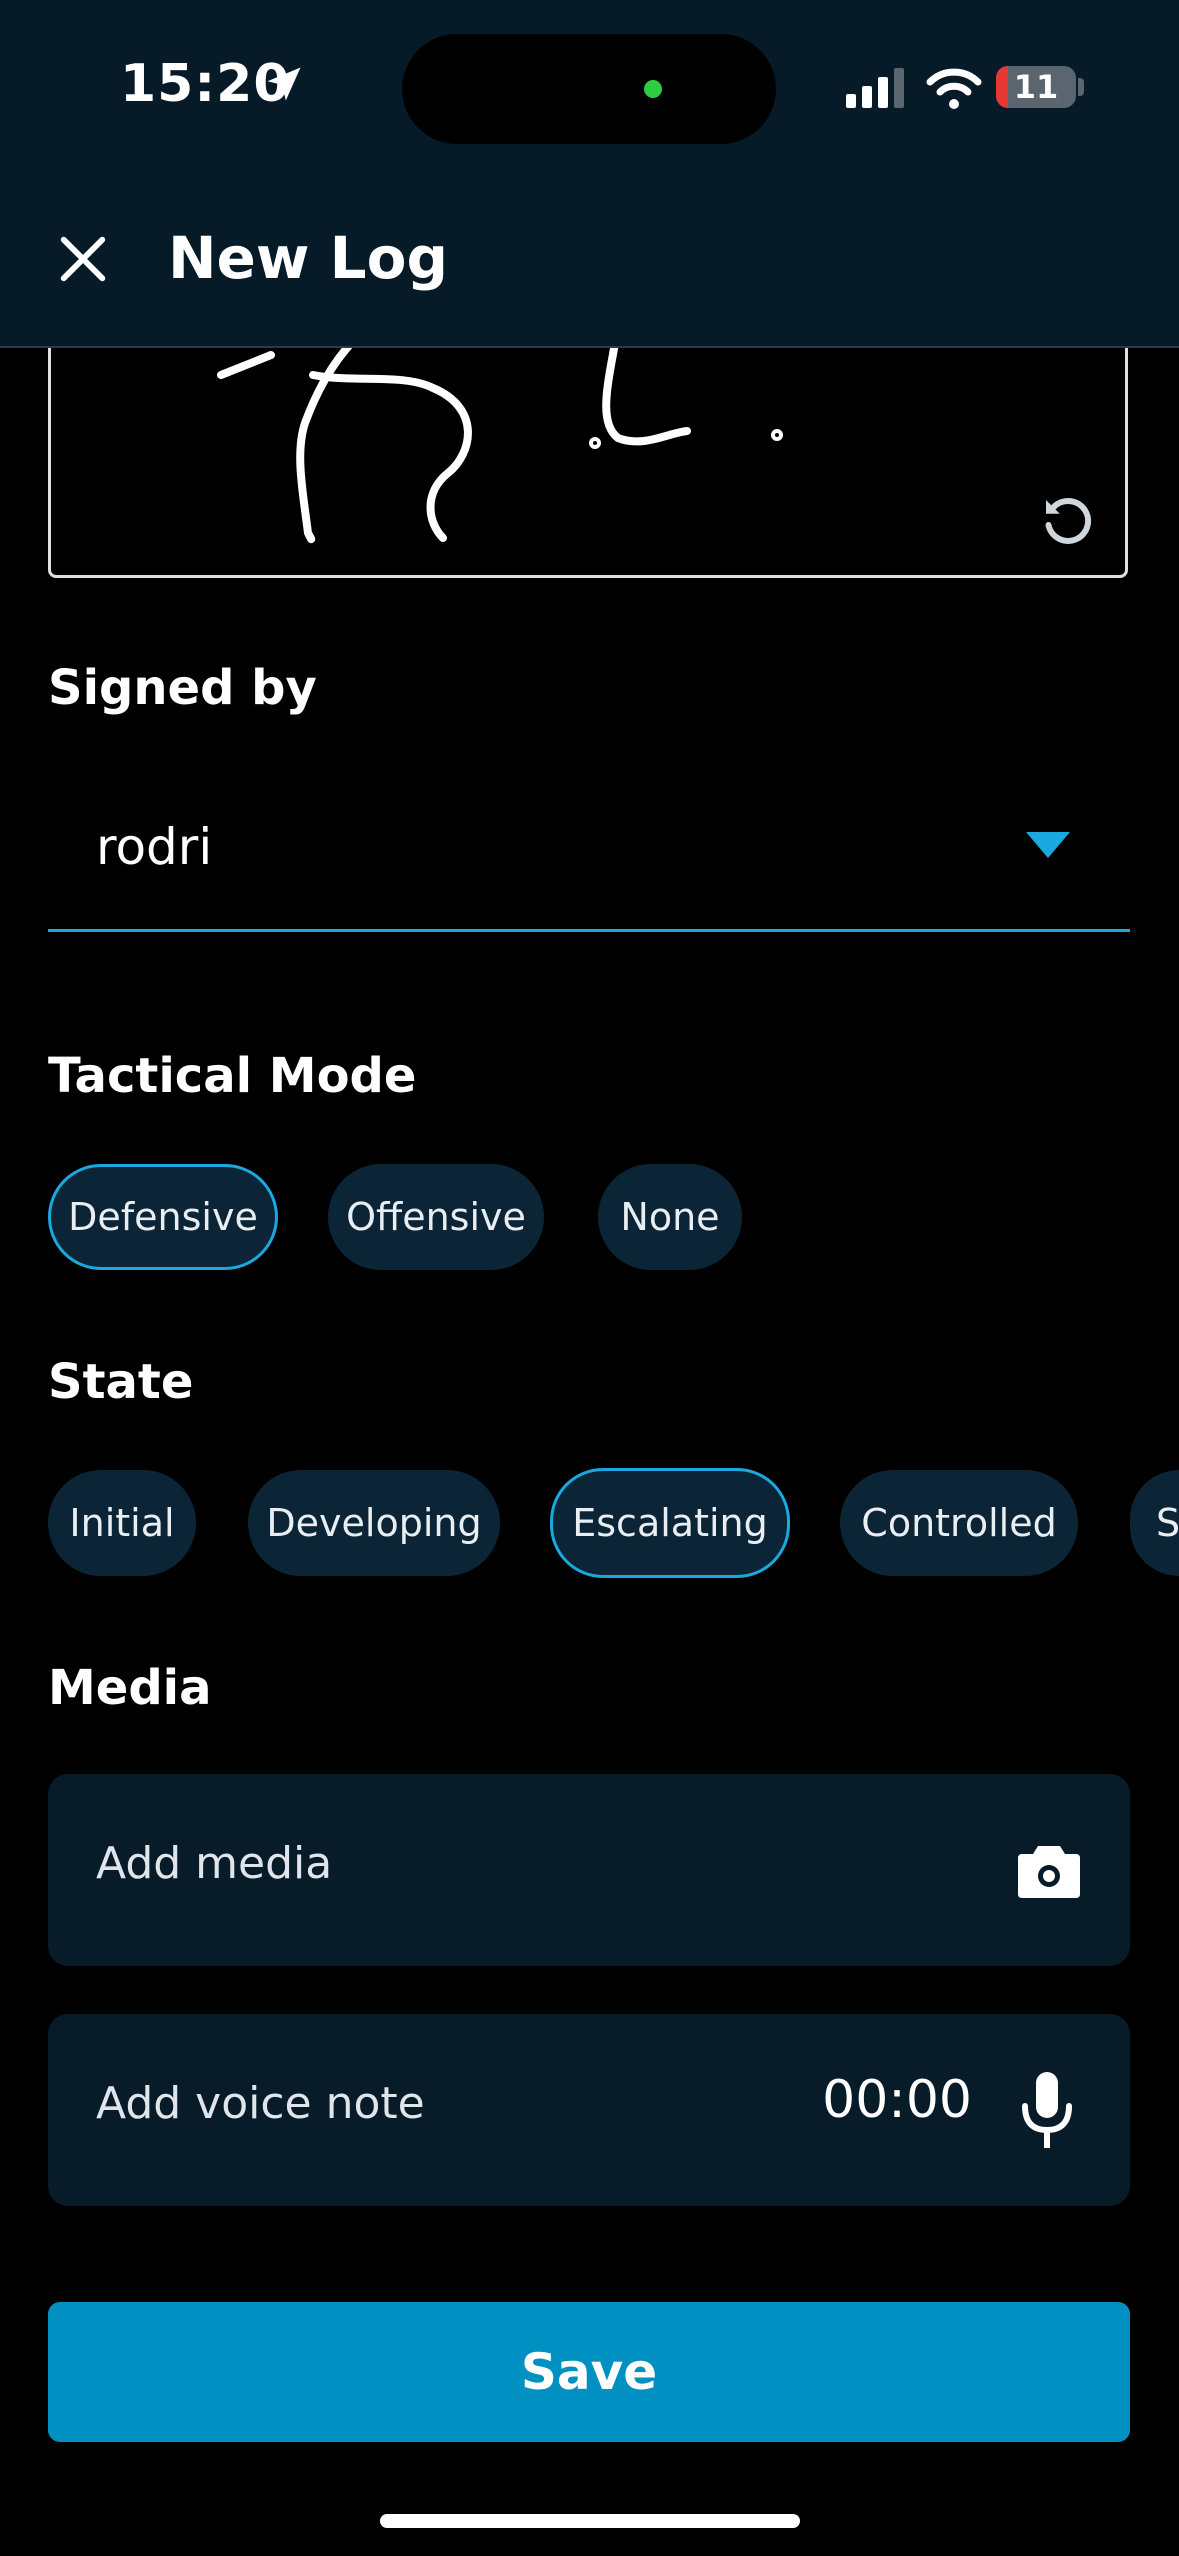  Describe the element at coordinates (130, 1688) in the screenshot. I see `media-label: Media` at that location.